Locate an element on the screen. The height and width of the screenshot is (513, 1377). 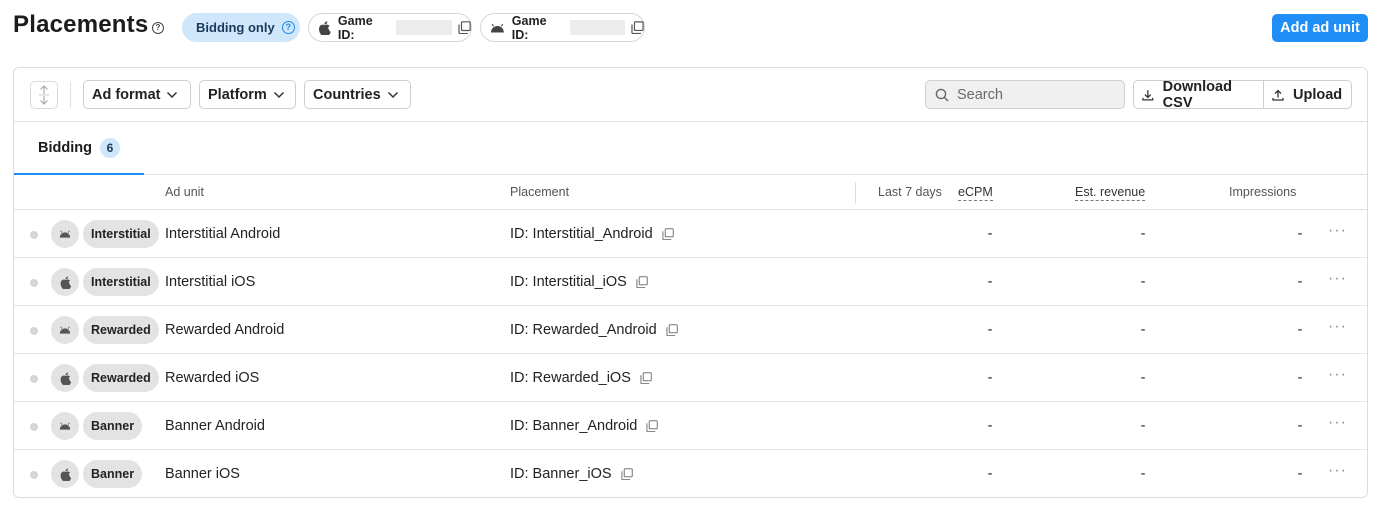
bidding-only-badge: Bidding only ? is located at coordinates (241, 27).